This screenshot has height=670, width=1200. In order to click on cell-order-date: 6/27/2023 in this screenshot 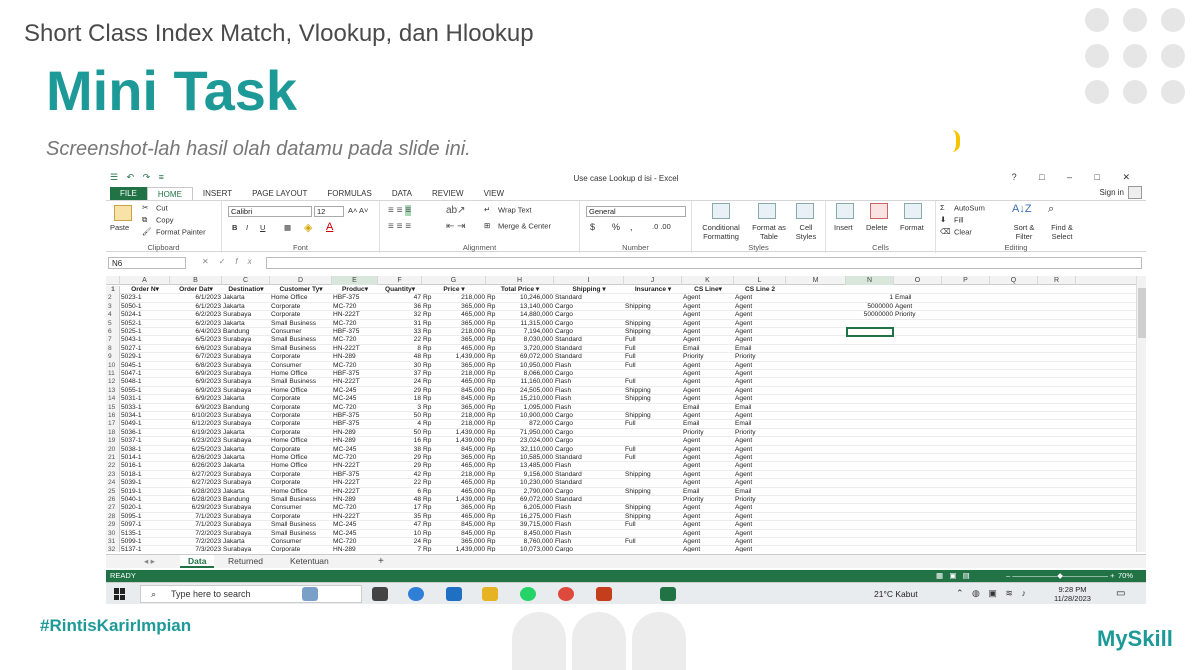, I will do `click(196, 483)`.